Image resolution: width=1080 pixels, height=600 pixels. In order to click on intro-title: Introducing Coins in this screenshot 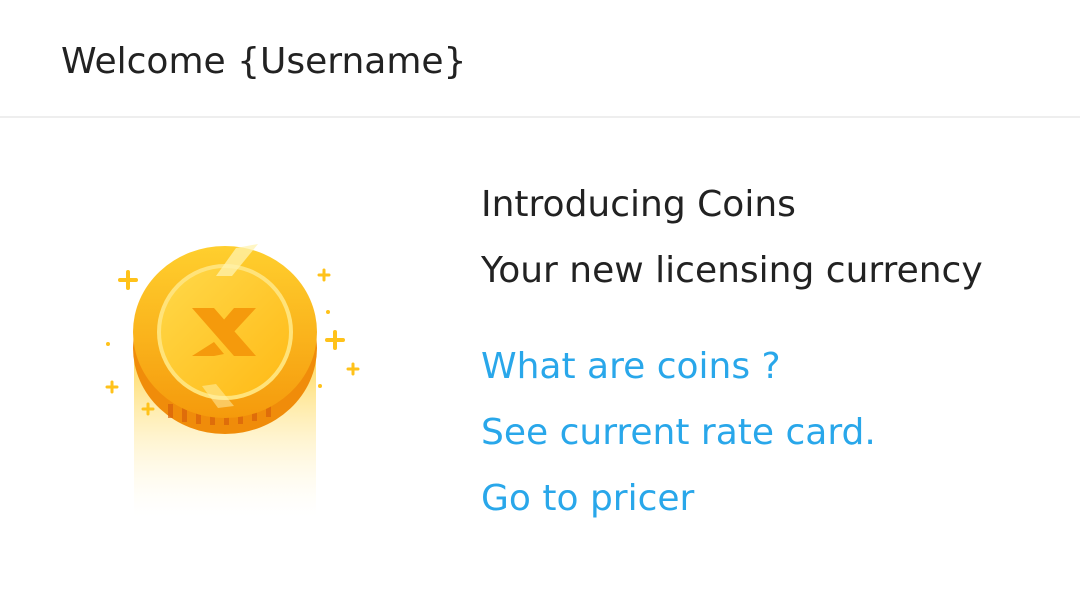, I will do `click(638, 204)`.